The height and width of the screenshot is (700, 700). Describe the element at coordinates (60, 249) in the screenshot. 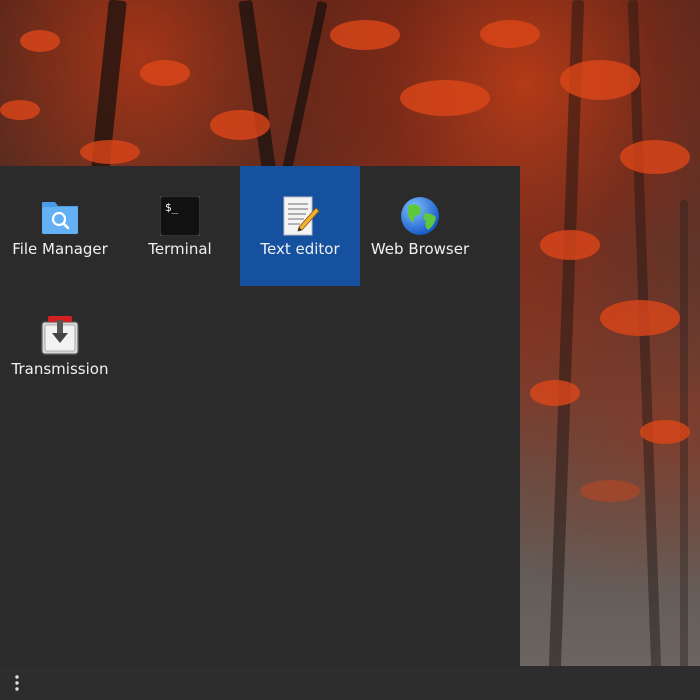

I see `app-label: File Manager` at that location.